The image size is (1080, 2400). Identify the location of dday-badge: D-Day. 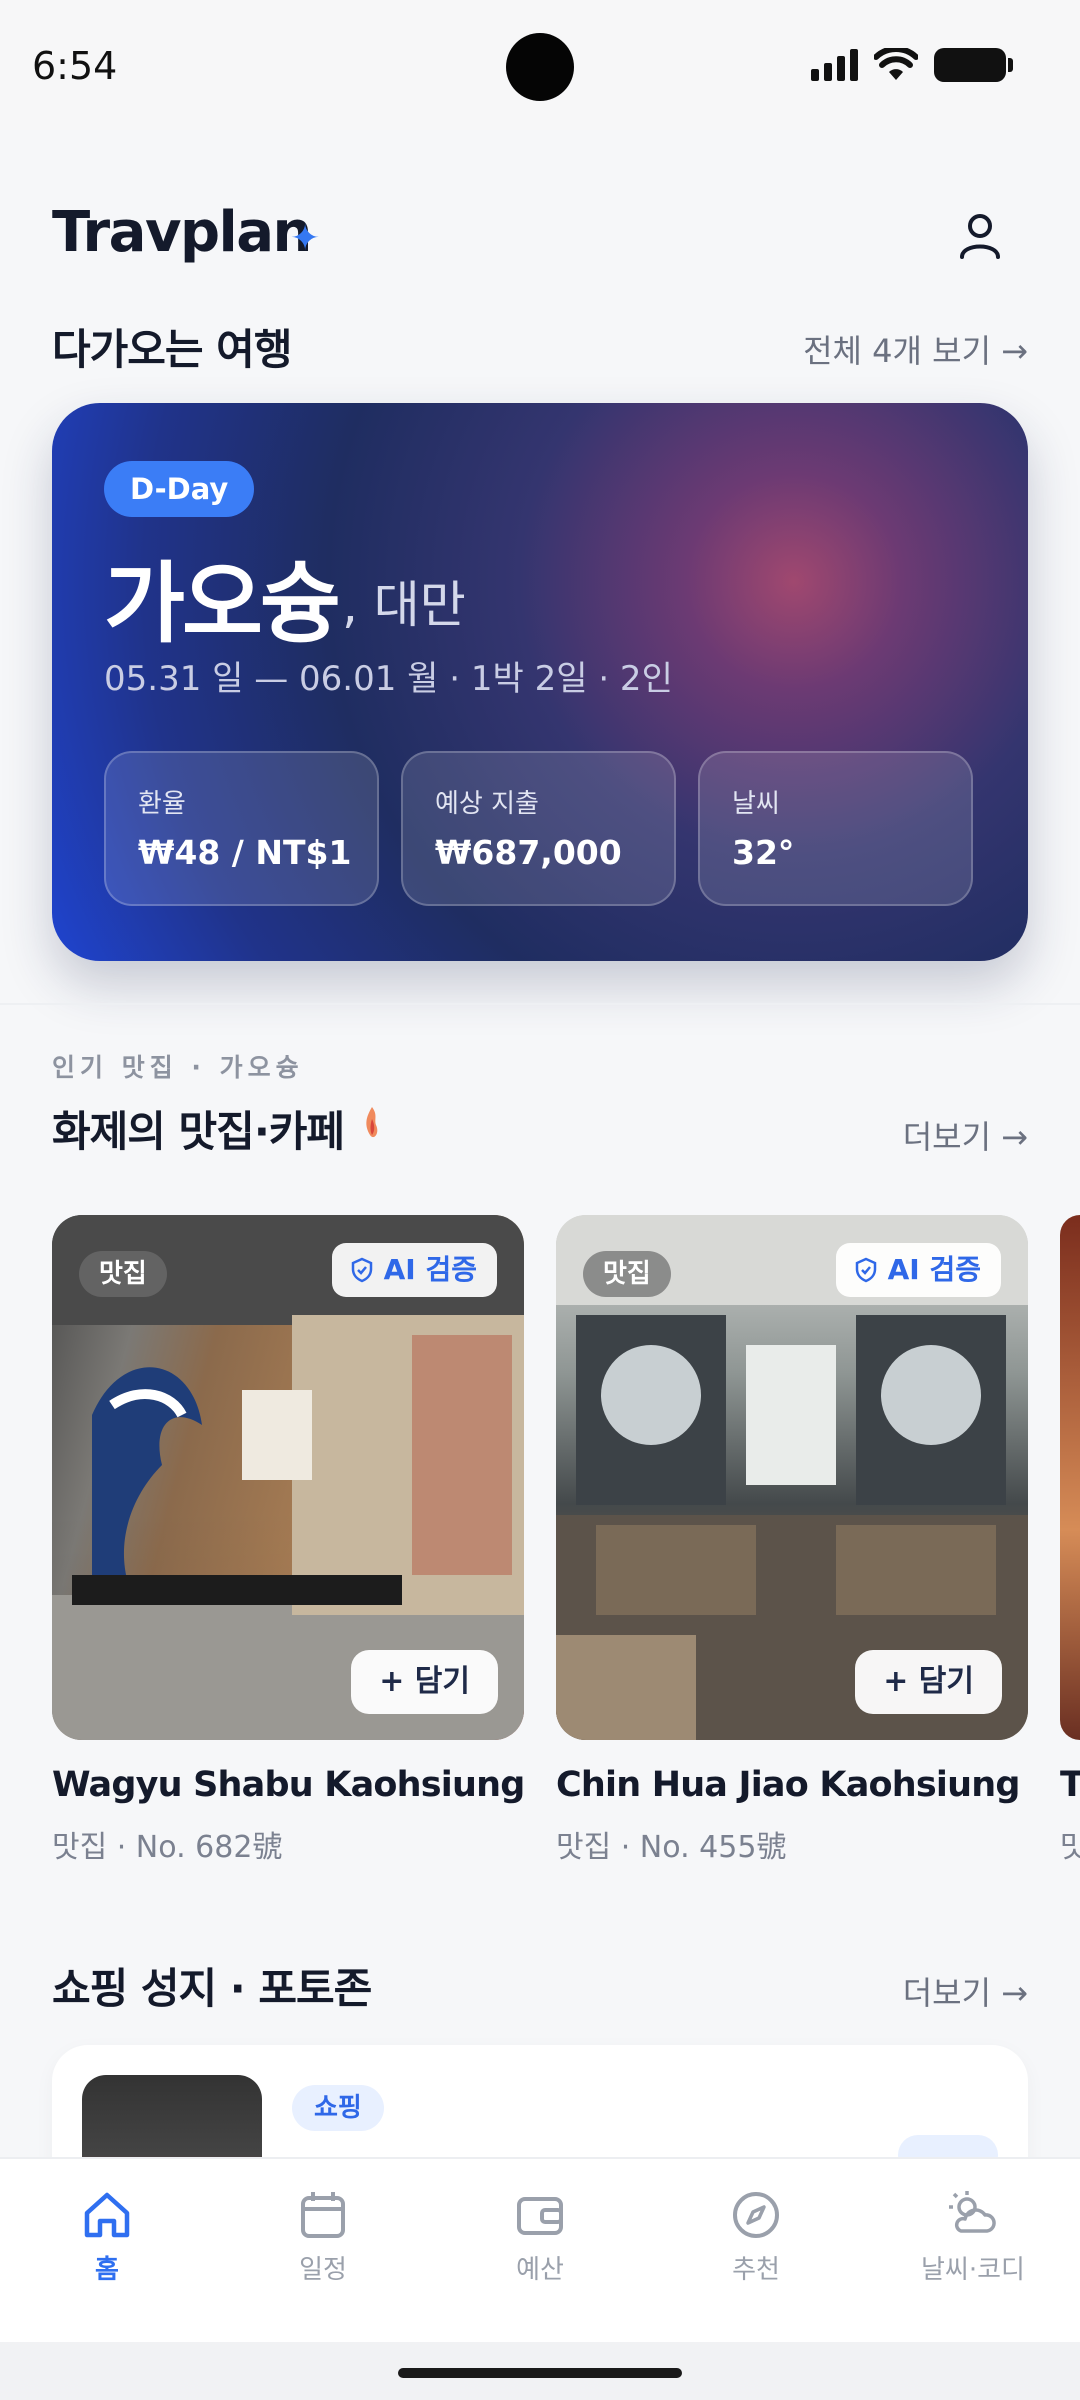
(179, 489).